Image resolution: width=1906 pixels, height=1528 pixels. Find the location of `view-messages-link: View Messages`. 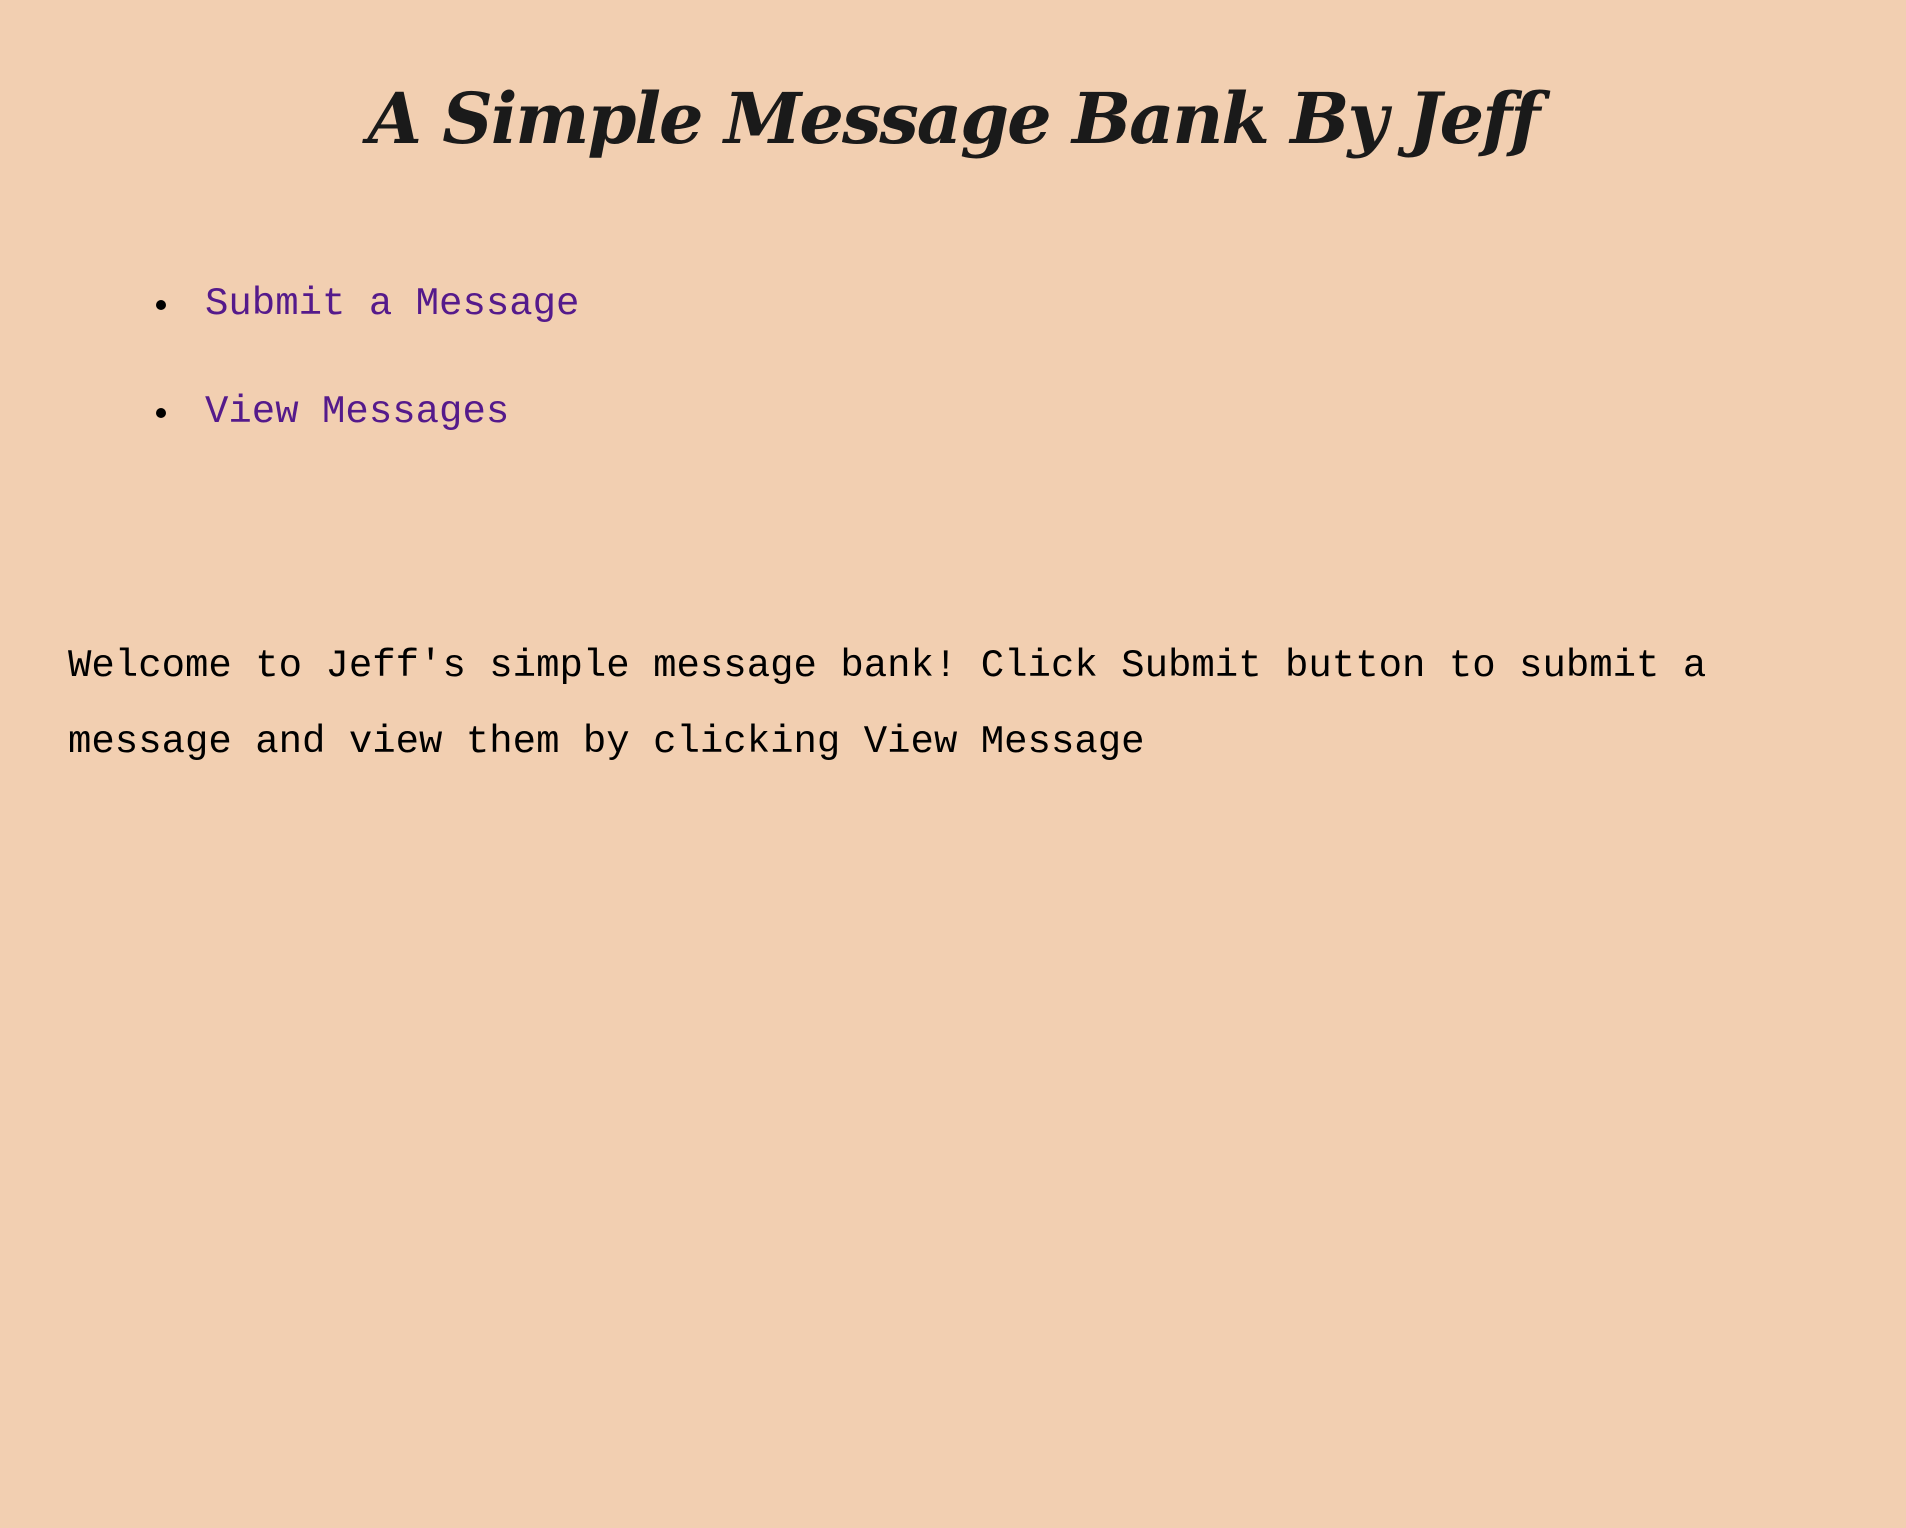

view-messages-link: View Messages is located at coordinates (357, 412).